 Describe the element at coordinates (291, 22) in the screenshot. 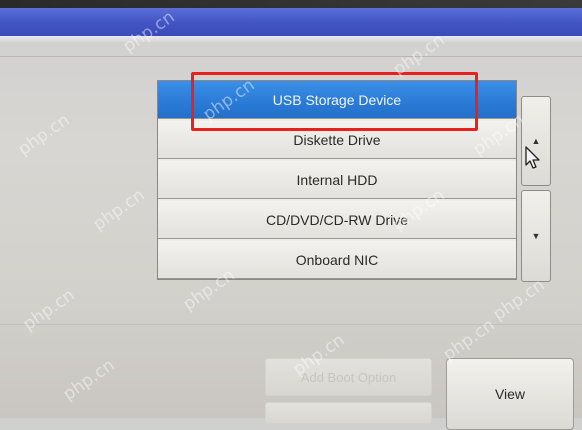

I see `window-title-bar` at that location.